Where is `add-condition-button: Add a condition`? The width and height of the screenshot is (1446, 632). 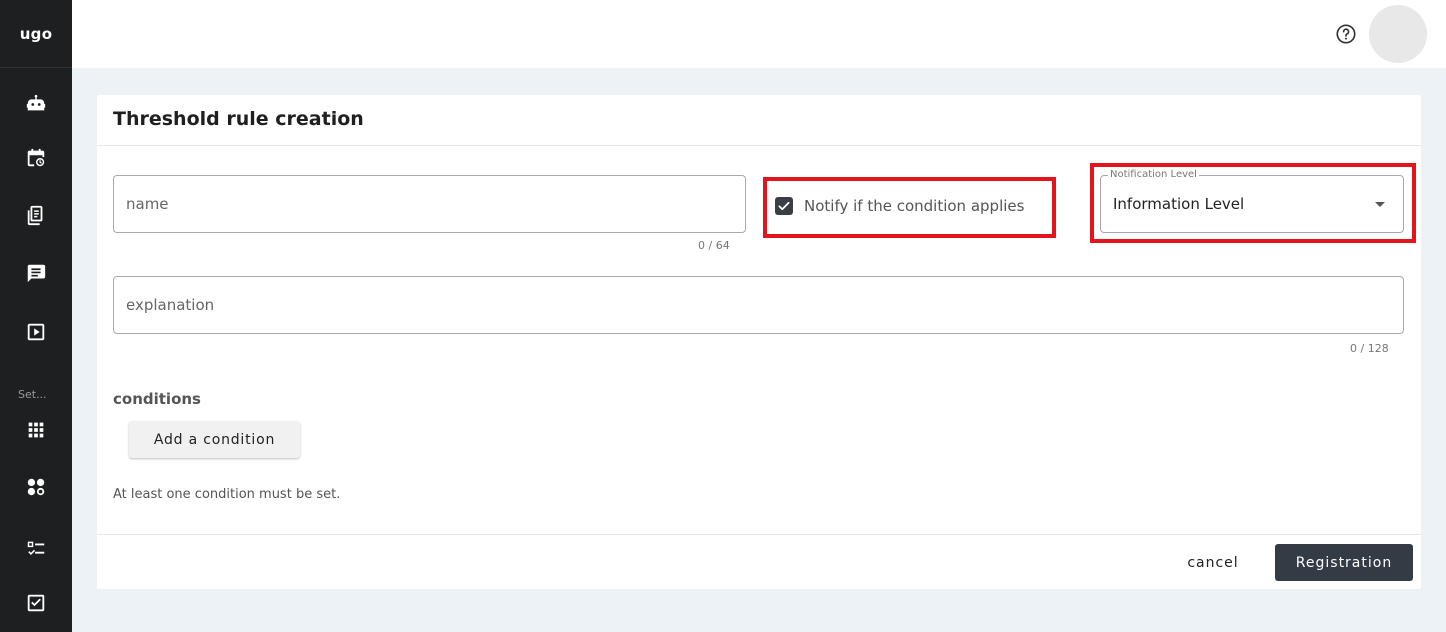 add-condition-button: Add a condition is located at coordinates (214, 439).